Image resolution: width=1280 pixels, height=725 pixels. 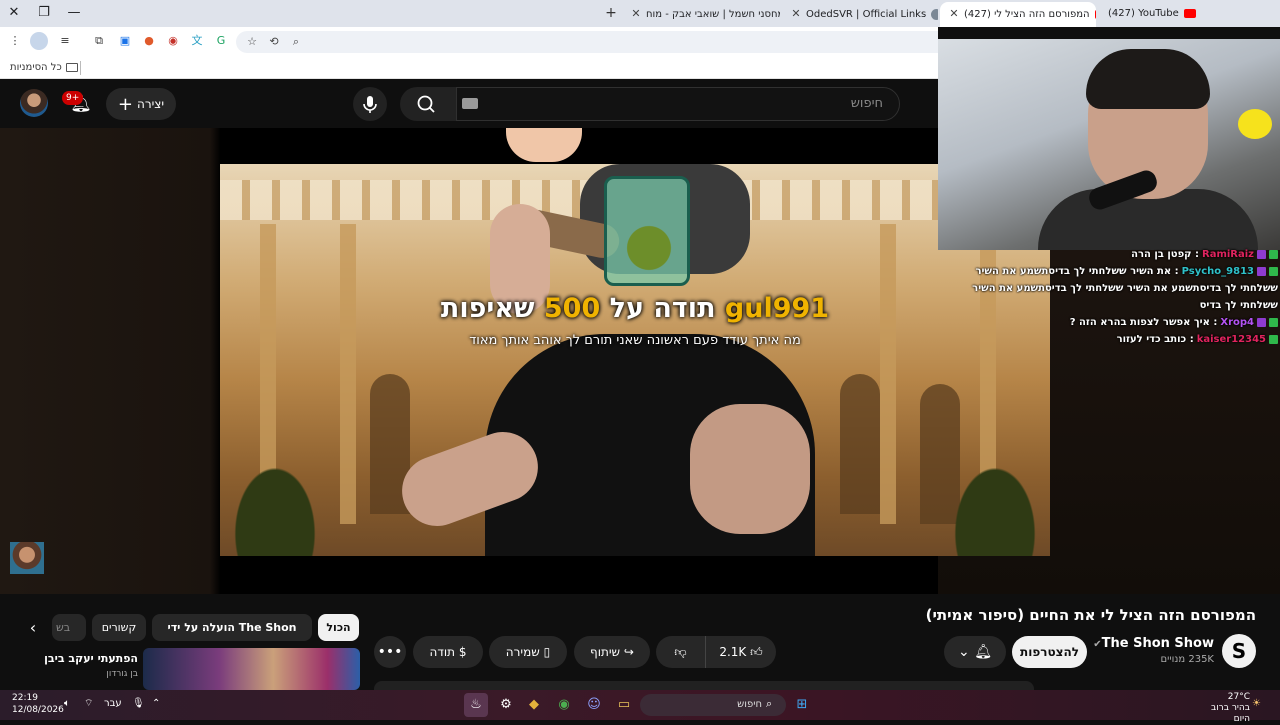 I want to click on search-button, so click(x=428, y=104).